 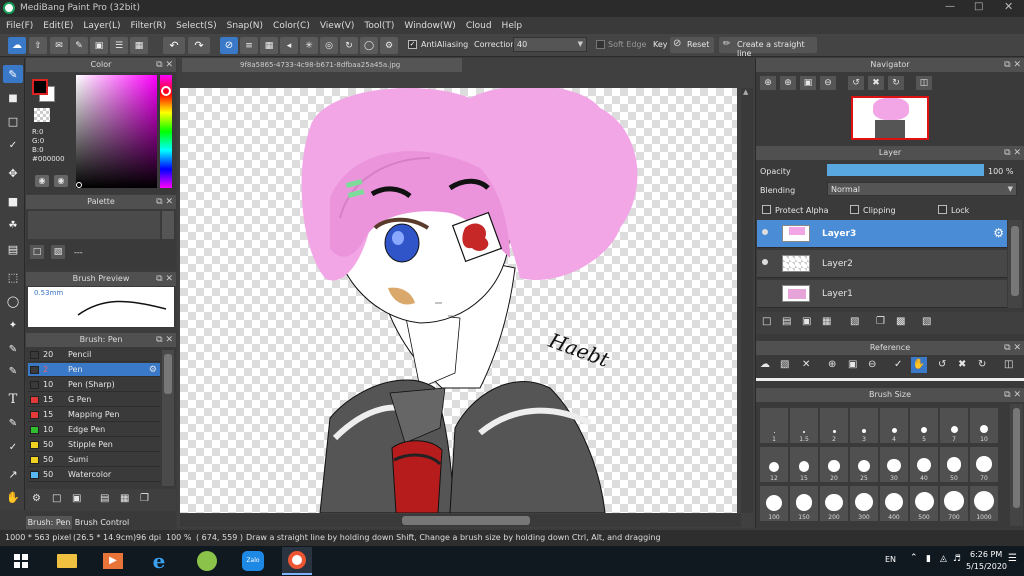 What do you see at coordinates (1016, 465) in the screenshot?
I see `brush-size-scrollbar` at bounding box center [1016, 465].